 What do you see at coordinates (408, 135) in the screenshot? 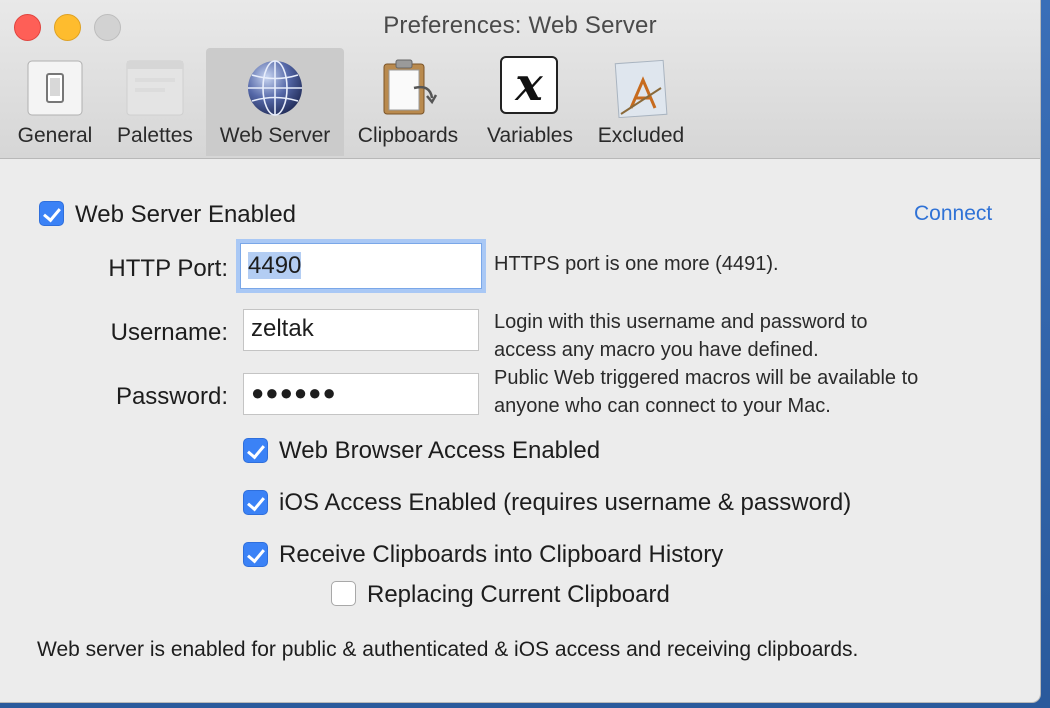
I see `tab-clipboards-label: Clipboards` at bounding box center [408, 135].